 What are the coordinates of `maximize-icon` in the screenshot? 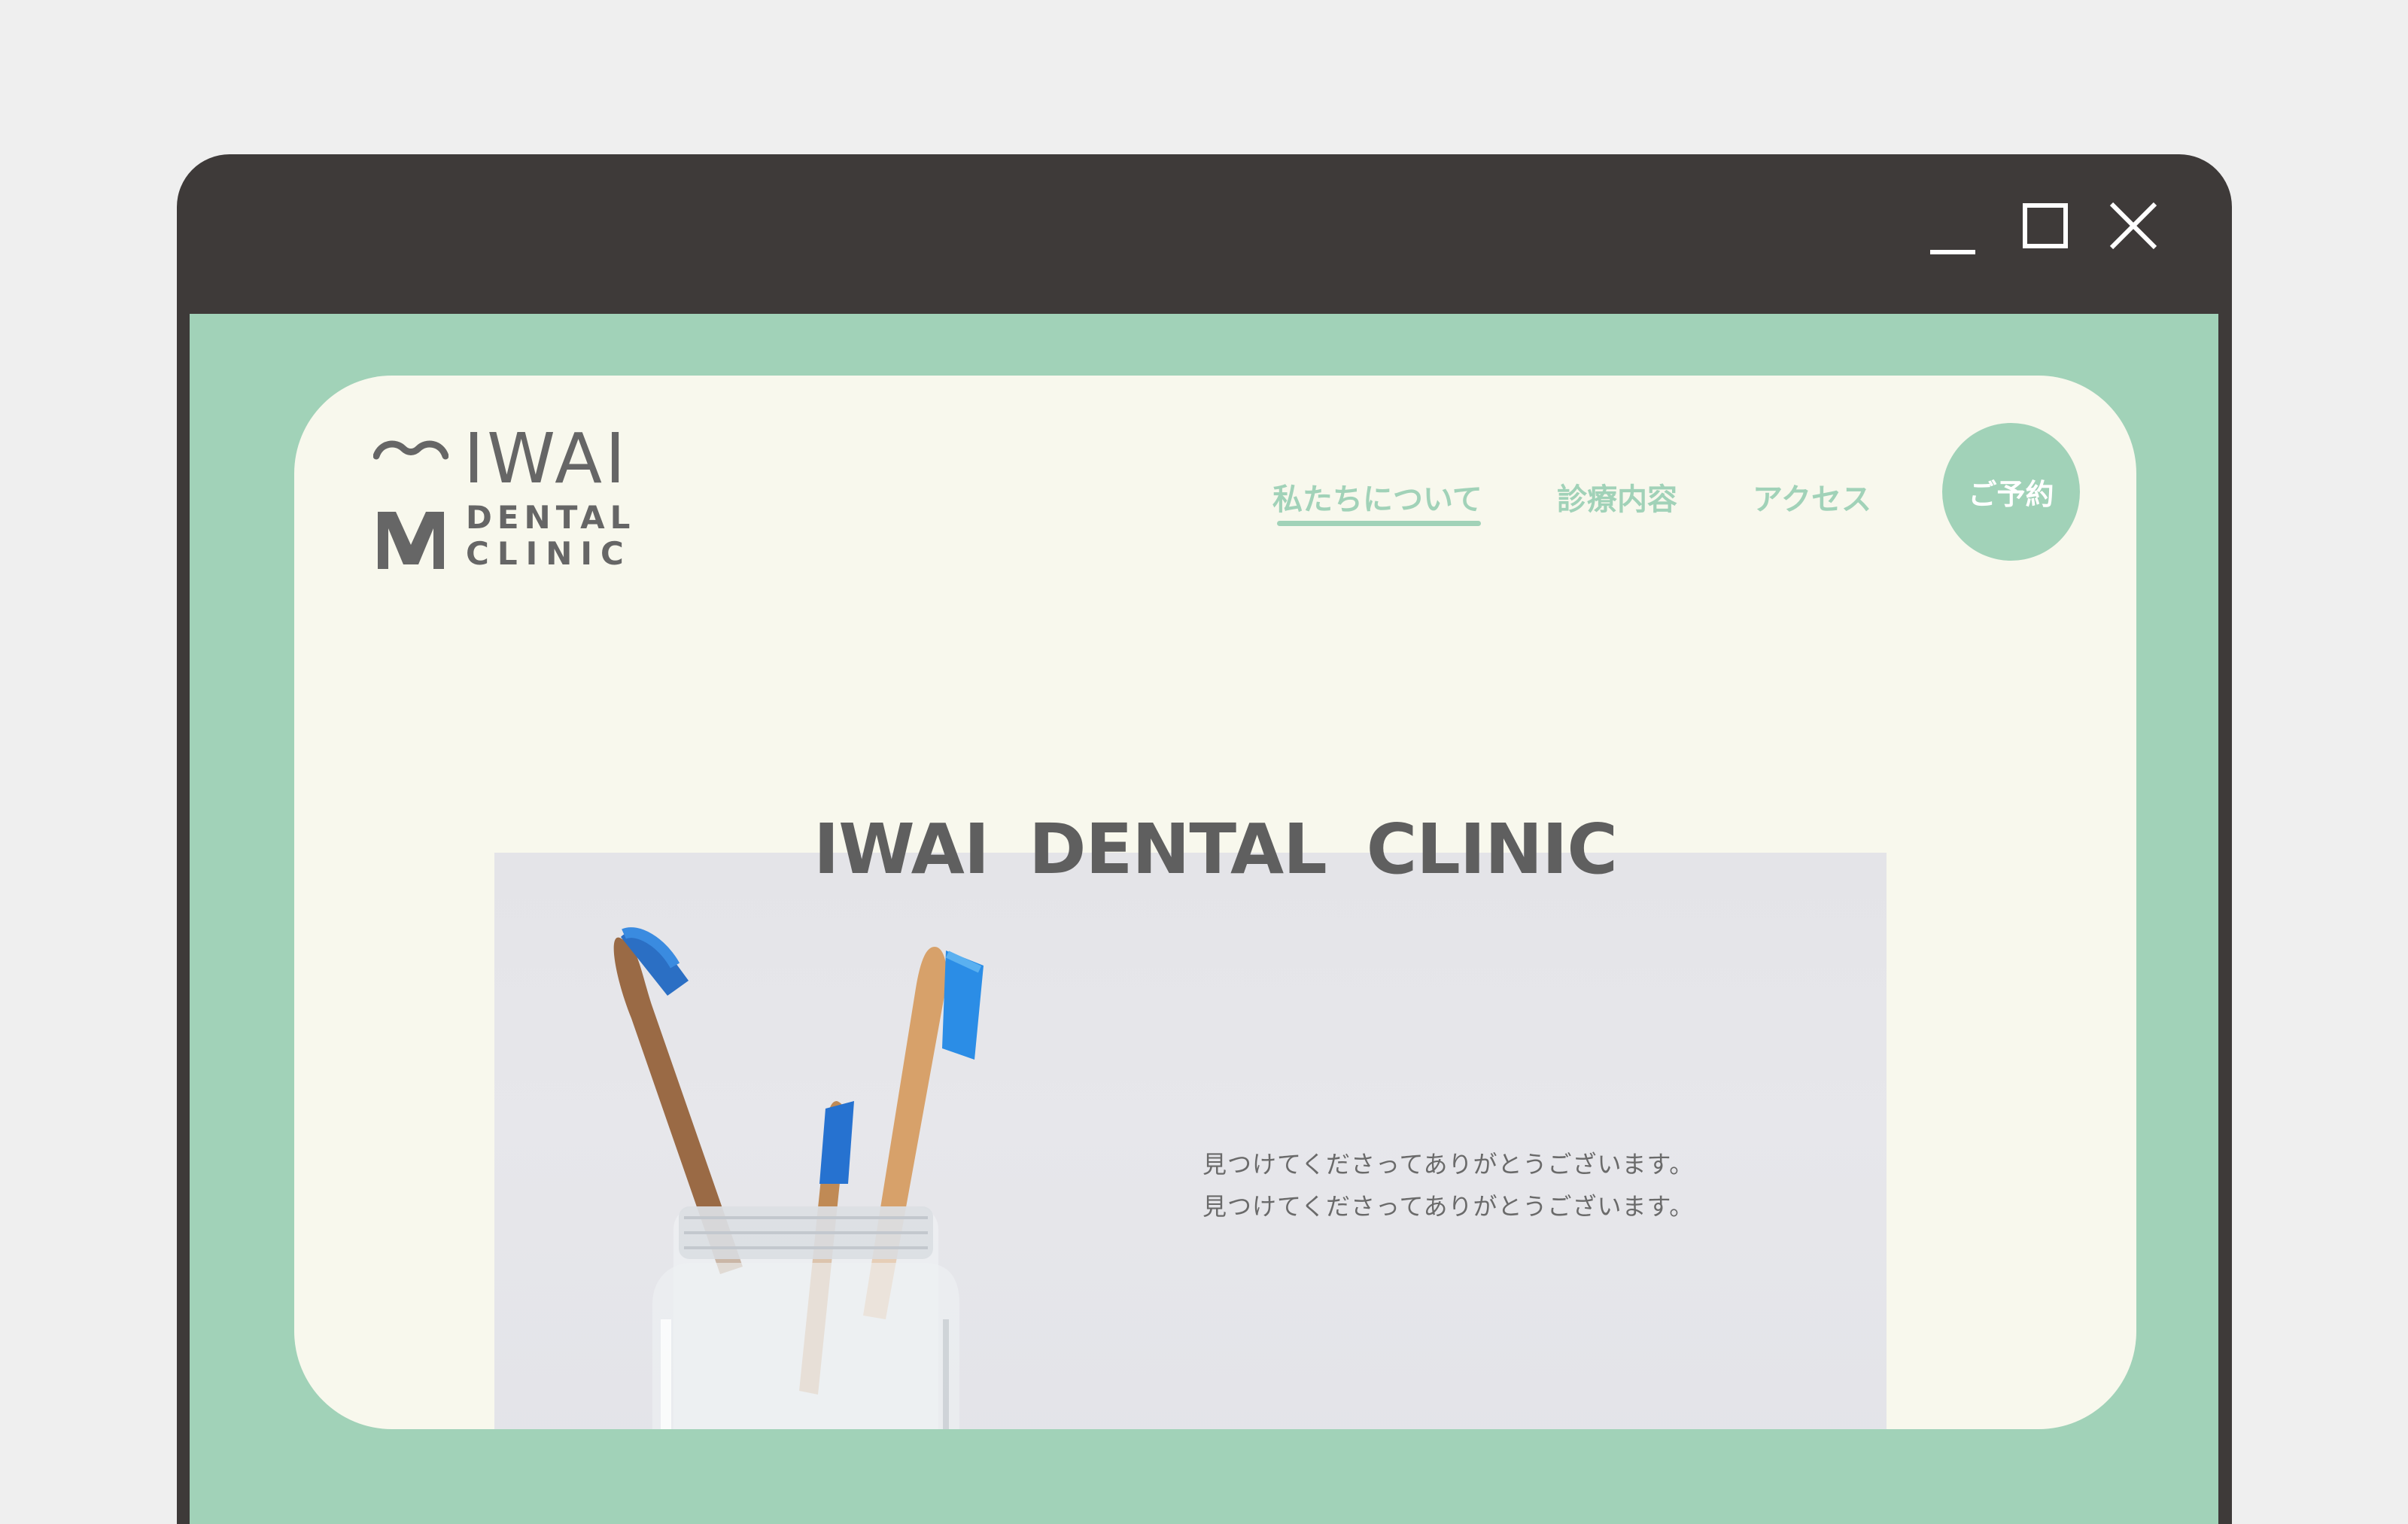 It's located at (2049, 230).